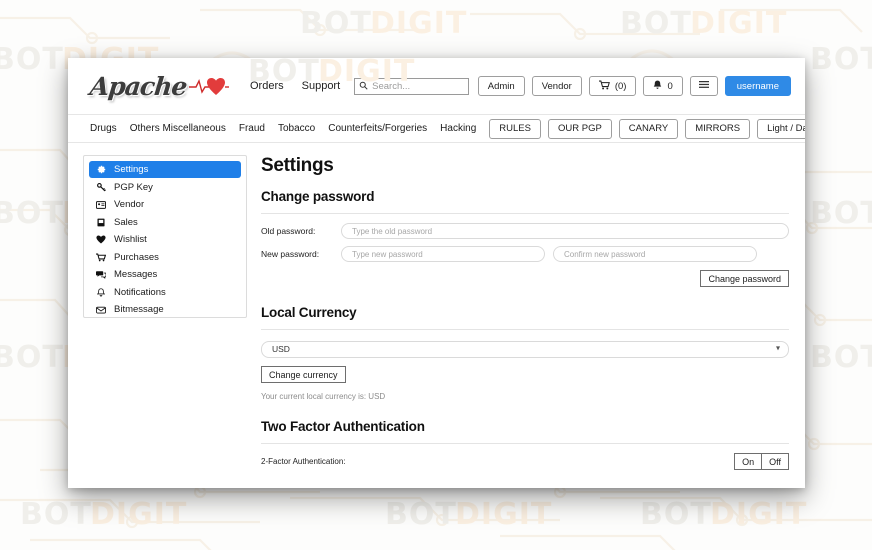 This screenshot has width=872, height=550. I want to click on canary-button: CANARY, so click(648, 128).